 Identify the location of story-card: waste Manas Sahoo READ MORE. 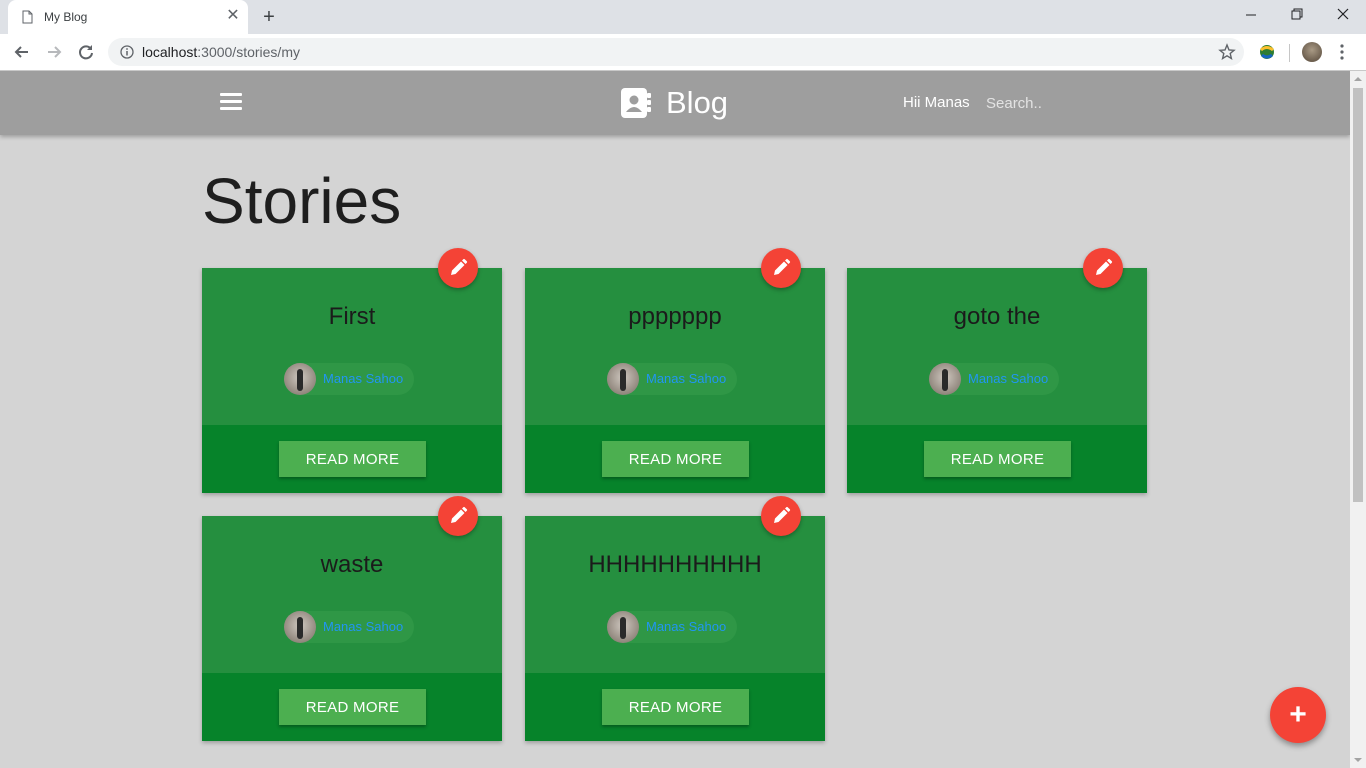
(352, 618).